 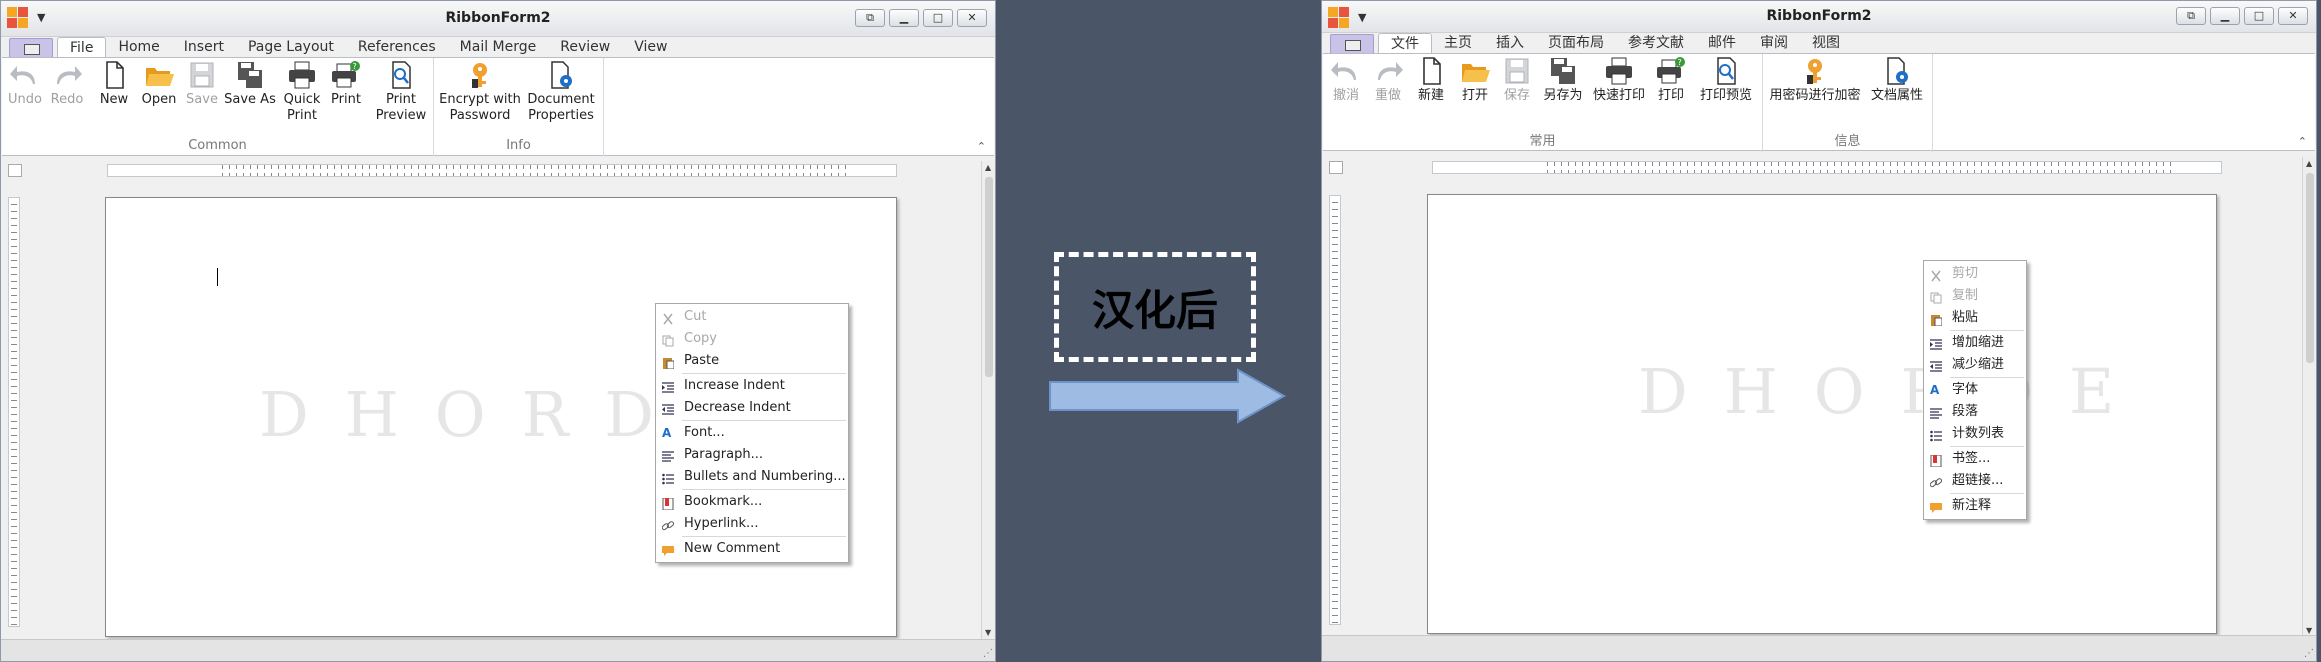 I want to click on printer-icon, so click(x=302, y=75).